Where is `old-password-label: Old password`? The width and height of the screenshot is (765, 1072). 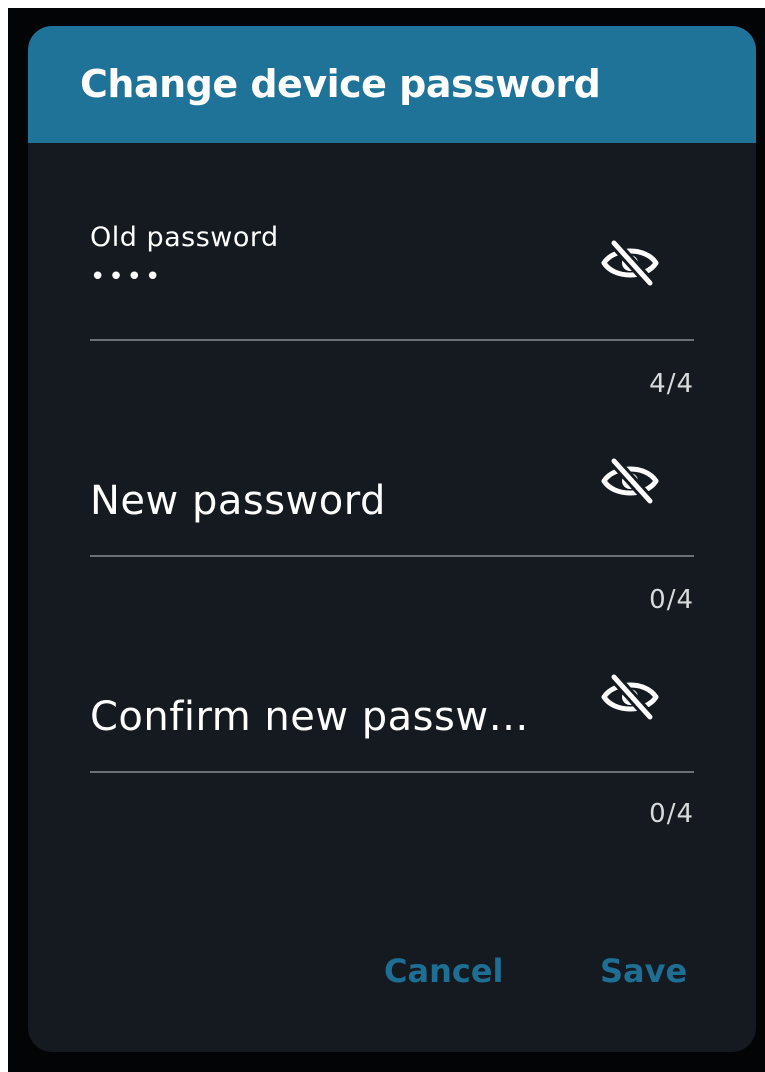
old-password-label: Old password is located at coordinates (184, 237).